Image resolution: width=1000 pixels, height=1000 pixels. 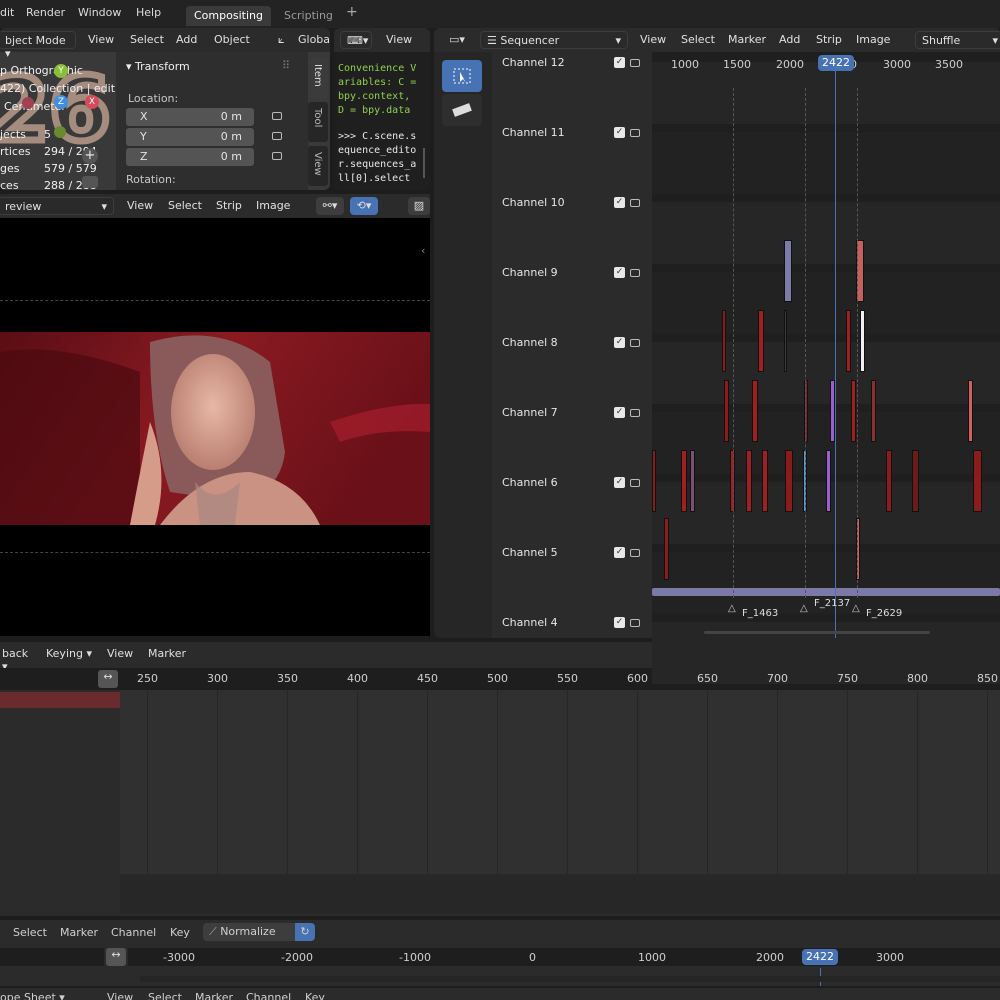 I want to click on gizmo-neg-x-icon, so click(x=28, y=103).